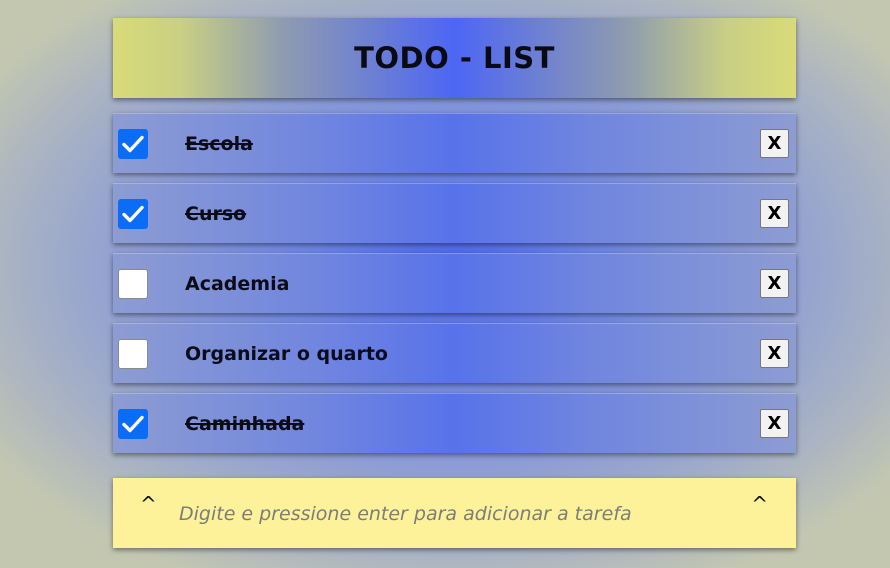 Image resolution: width=890 pixels, height=568 pixels. Describe the element at coordinates (459, 514) in the screenshot. I see `new-task-input` at that location.